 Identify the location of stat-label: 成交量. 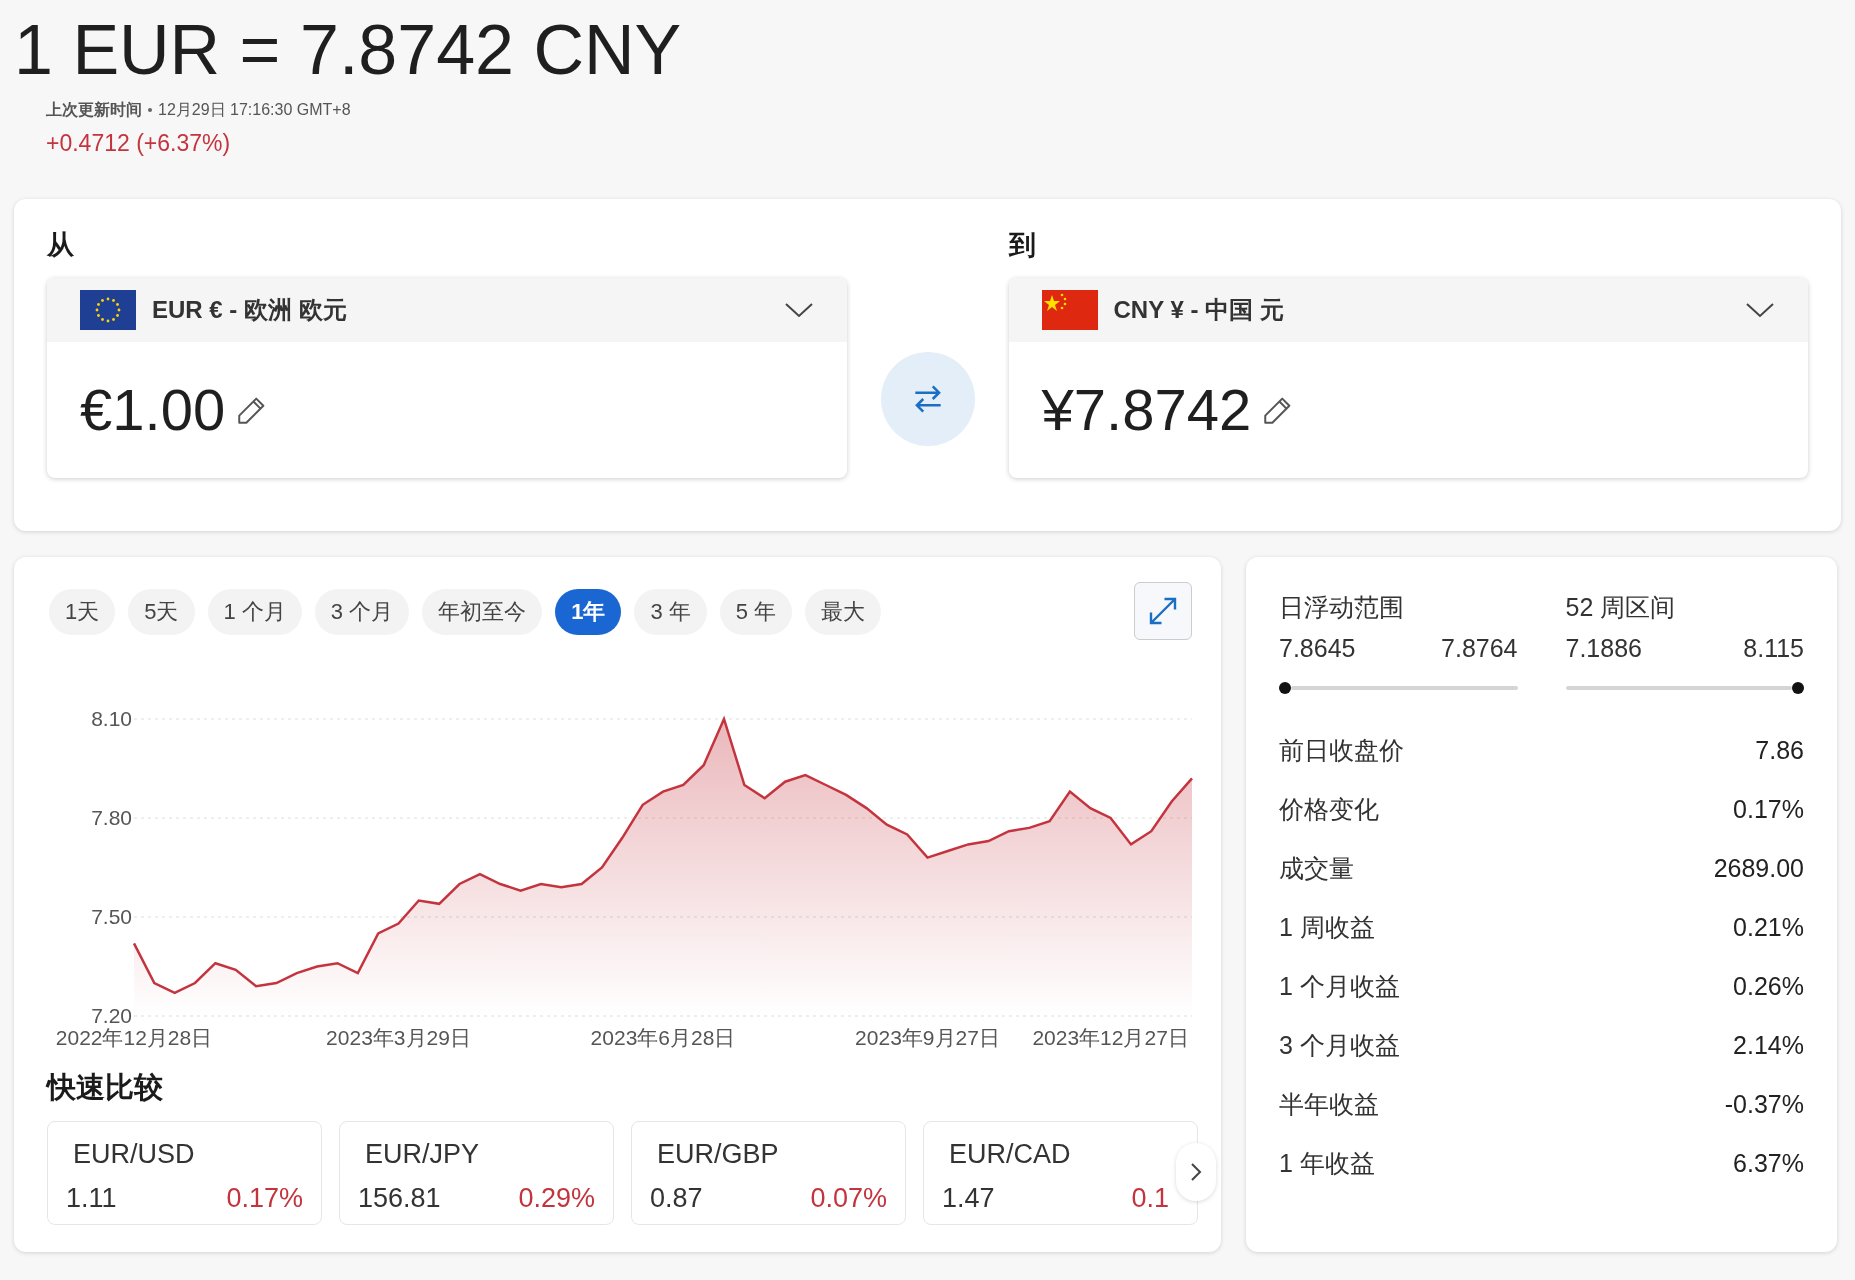
(1316, 869).